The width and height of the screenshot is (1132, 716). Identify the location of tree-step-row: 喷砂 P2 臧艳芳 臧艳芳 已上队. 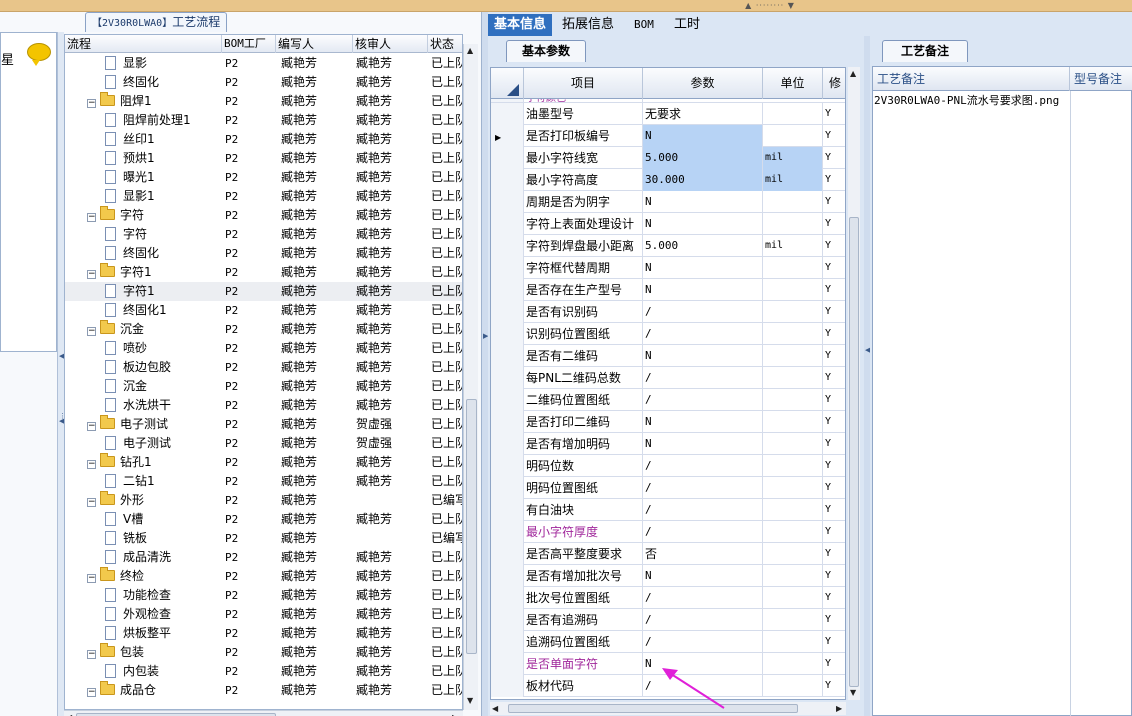
(263, 348).